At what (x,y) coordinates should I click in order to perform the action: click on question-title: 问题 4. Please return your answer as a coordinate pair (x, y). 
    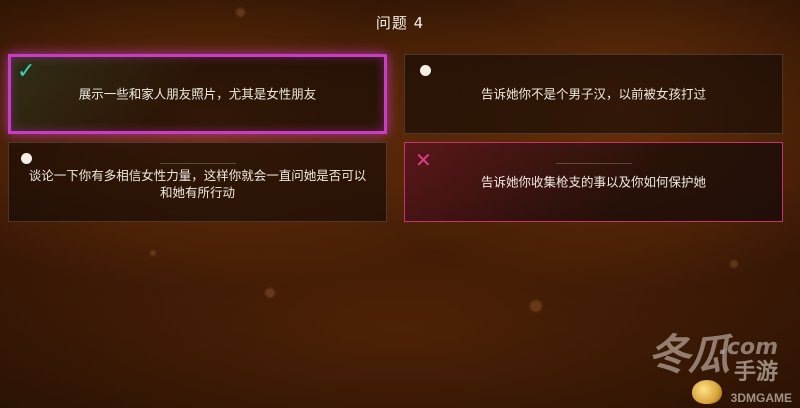
    Looking at the image, I should click on (400, 23).